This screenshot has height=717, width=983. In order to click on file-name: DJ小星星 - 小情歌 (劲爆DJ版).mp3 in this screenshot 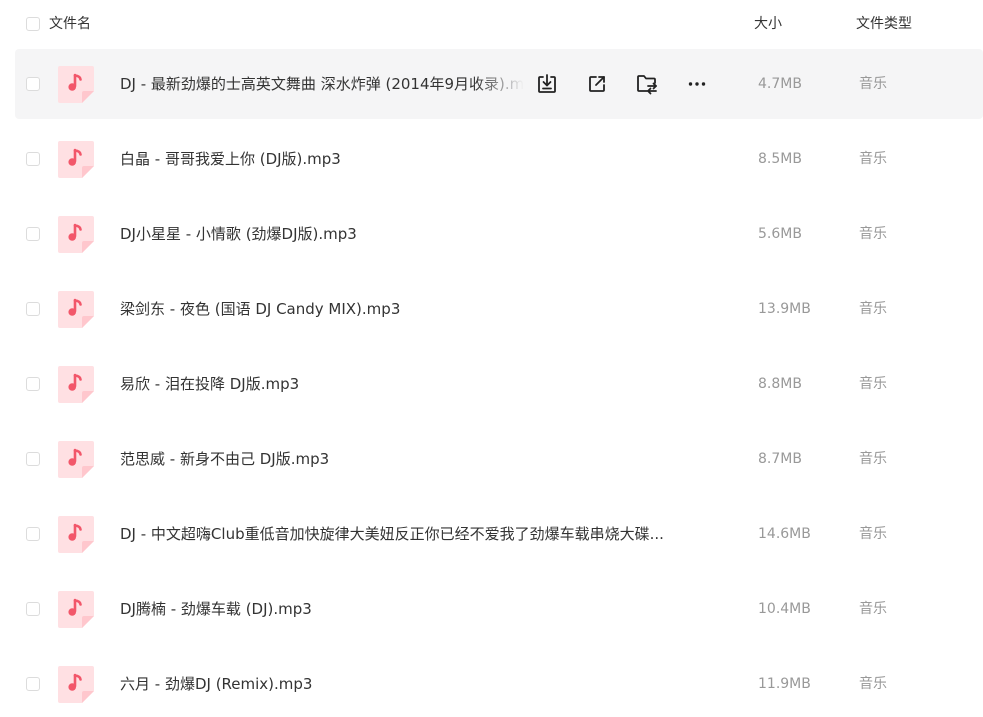, I will do `click(238, 234)`.